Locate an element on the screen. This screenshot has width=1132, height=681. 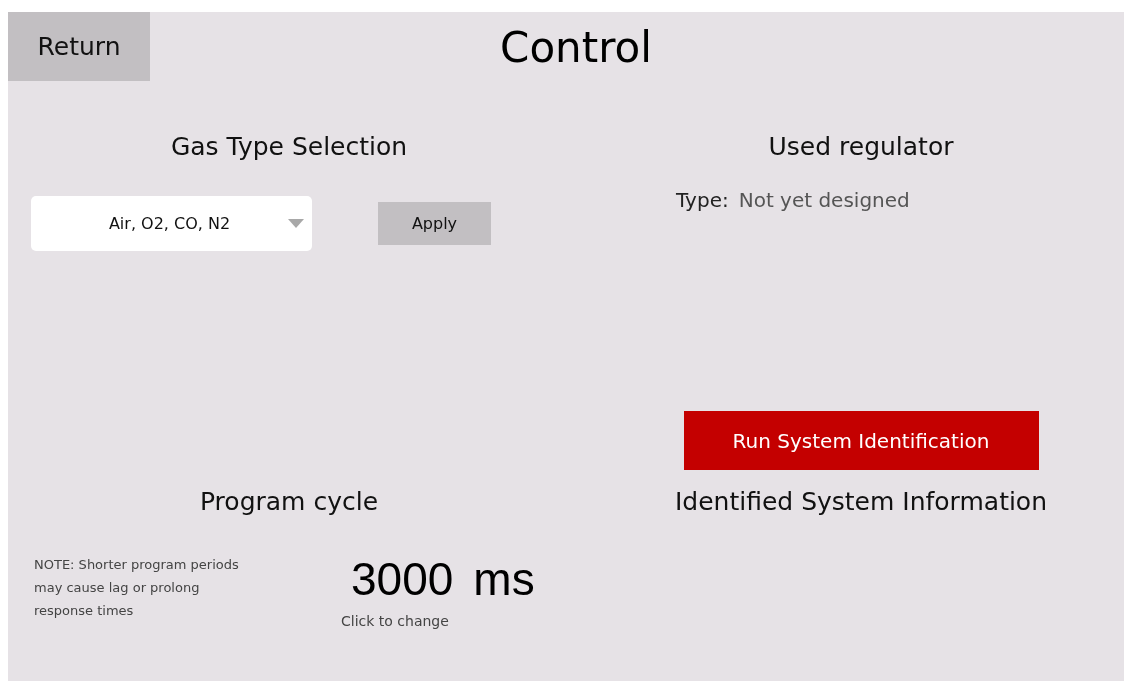
section-heading: Used regulator is located at coordinates (861, 147).